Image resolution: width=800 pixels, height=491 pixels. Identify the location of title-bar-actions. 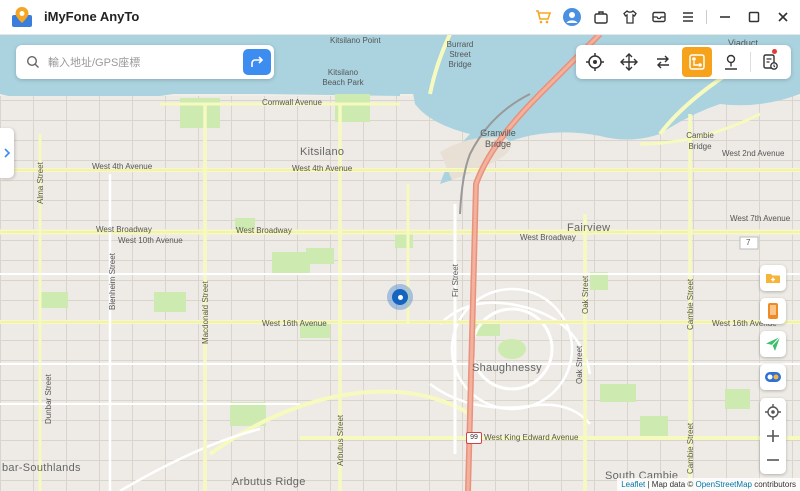
(659, 17).